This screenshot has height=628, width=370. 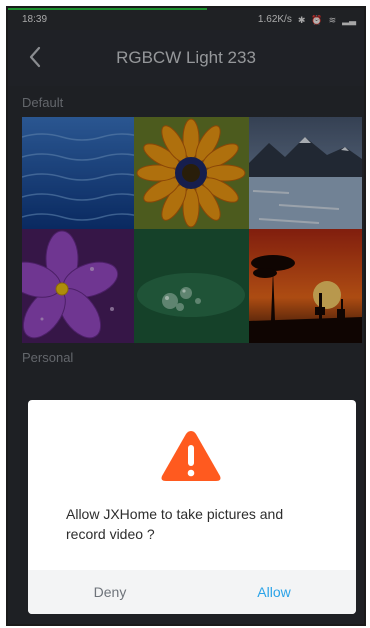 What do you see at coordinates (191, 456) in the screenshot?
I see `warning-icon` at bounding box center [191, 456].